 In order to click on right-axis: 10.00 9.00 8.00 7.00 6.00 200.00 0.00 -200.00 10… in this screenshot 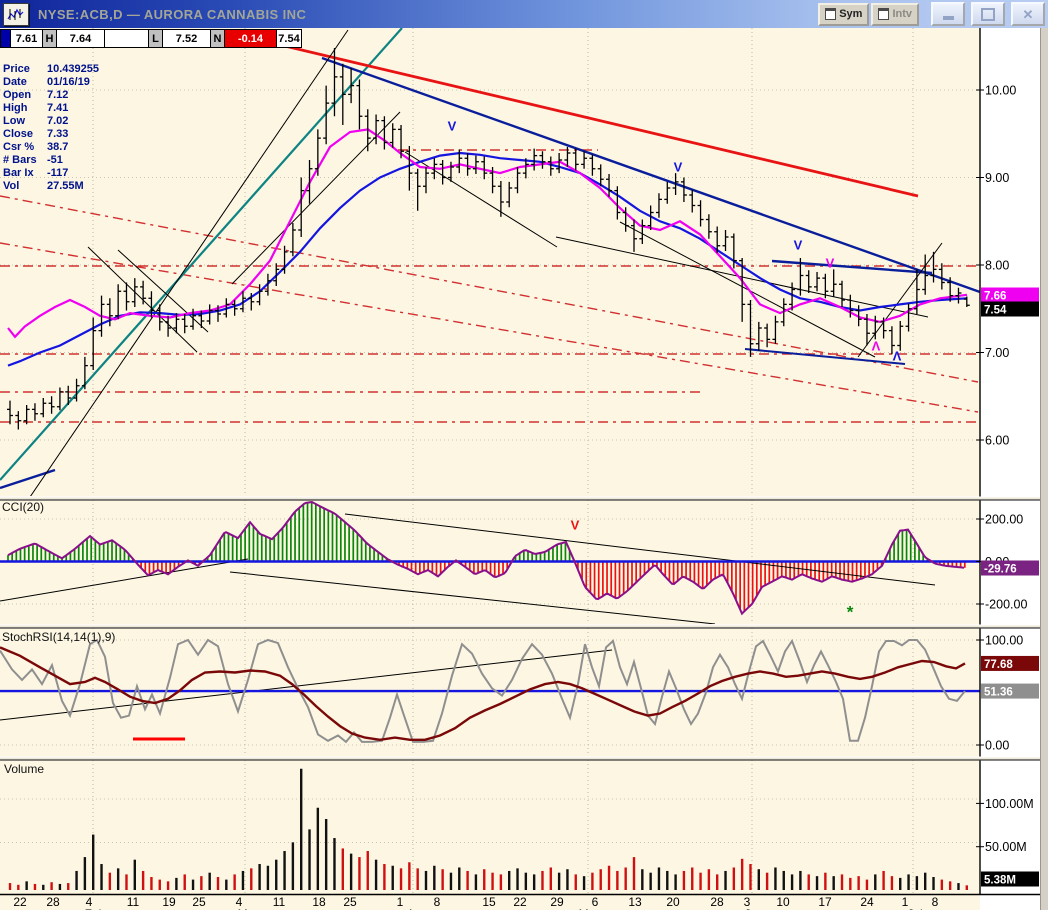, I will do `click(1012, 469)`.